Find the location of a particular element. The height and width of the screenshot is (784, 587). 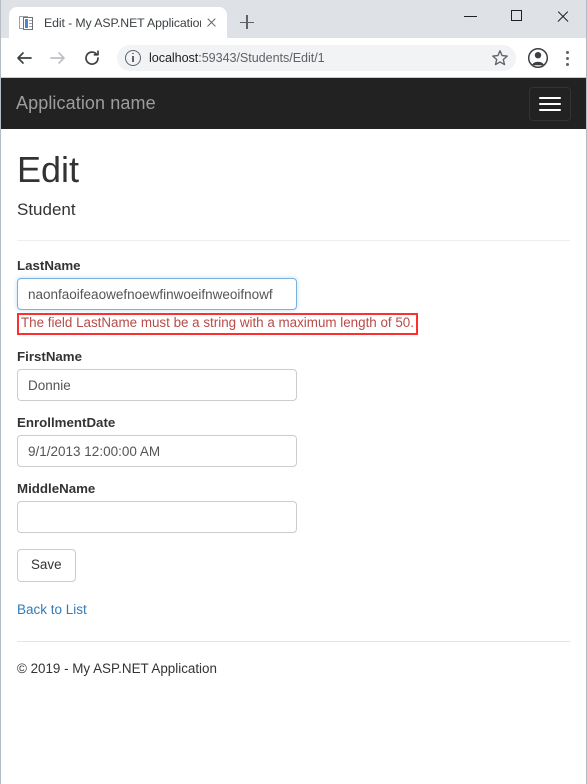

address-bar: localhost:59343/Students/Edit/1 is located at coordinates (316, 57).